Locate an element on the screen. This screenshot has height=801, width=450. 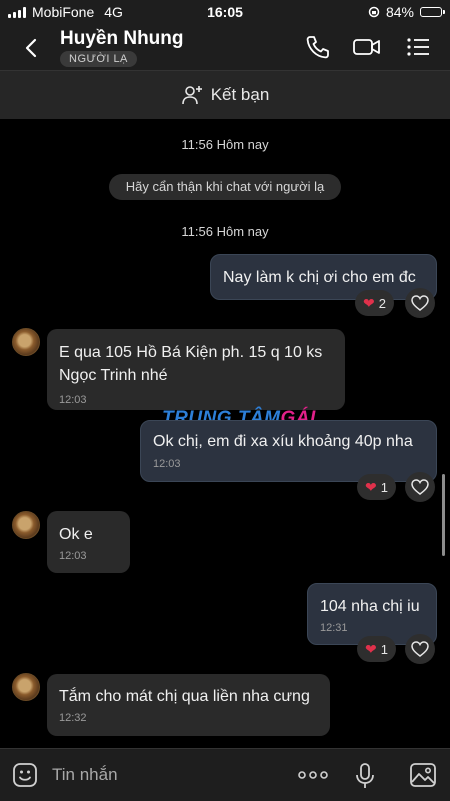
stranger-badge: NGƯỜI LẠ is located at coordinates (98, 59).